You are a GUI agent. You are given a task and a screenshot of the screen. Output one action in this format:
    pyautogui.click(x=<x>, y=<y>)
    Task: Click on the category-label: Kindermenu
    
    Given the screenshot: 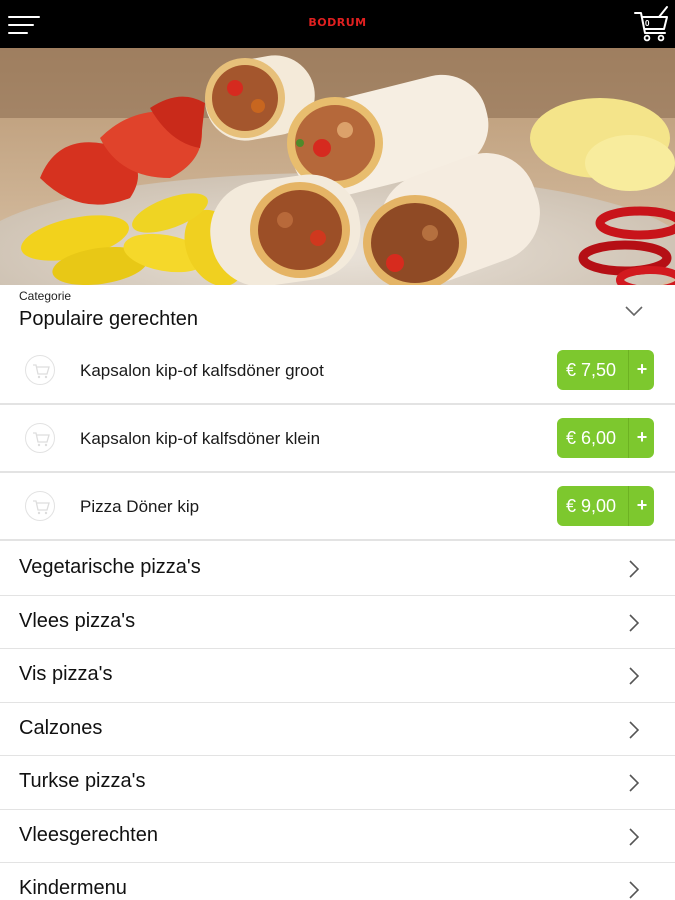 What is the action you would take?
    pyautogui.click(x=73, y=888)
    